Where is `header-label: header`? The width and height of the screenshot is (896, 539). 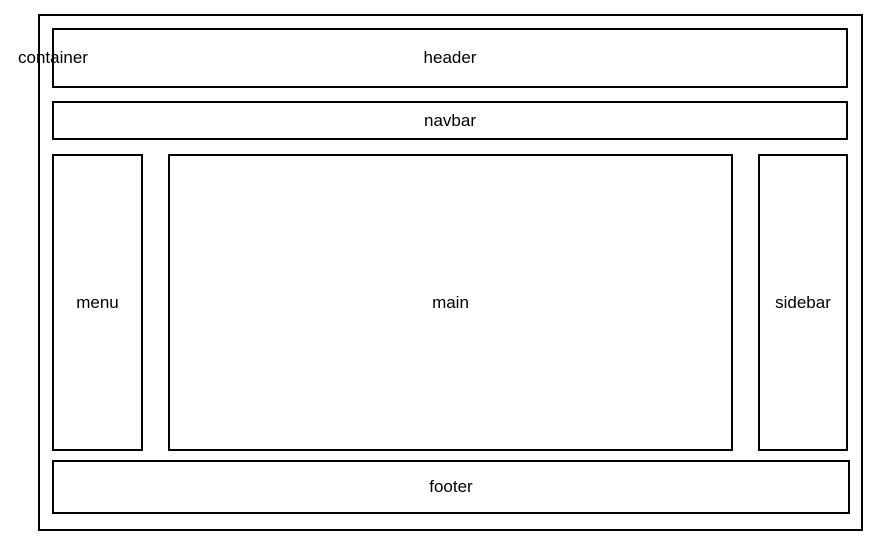 header-label: header is located at coordinates (450, 57).